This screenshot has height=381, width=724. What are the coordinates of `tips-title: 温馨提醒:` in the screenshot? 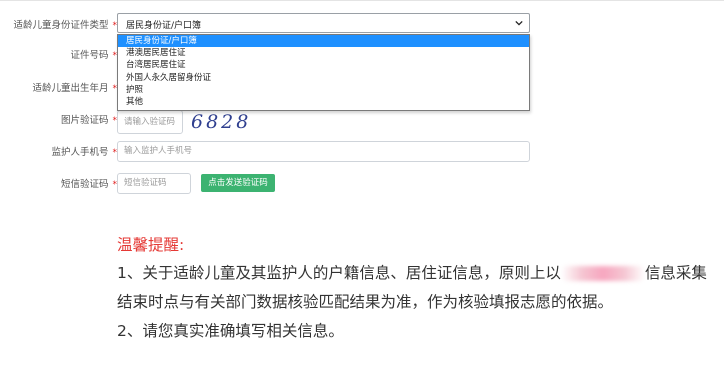 It's located at (151, 245).